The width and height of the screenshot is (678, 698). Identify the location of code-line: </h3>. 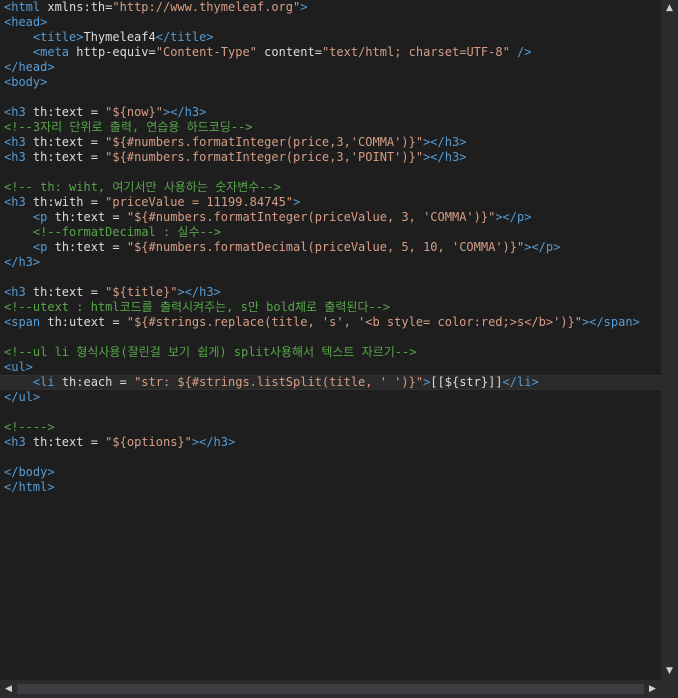
(330, 262).